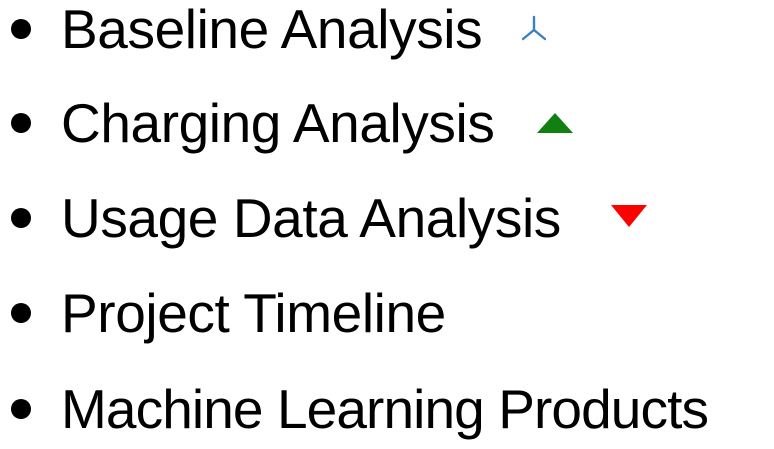  Describe the element at coordinates (311, 218) in the screenshot. I see `list-item-label: Usage Data Analysis` at that location.